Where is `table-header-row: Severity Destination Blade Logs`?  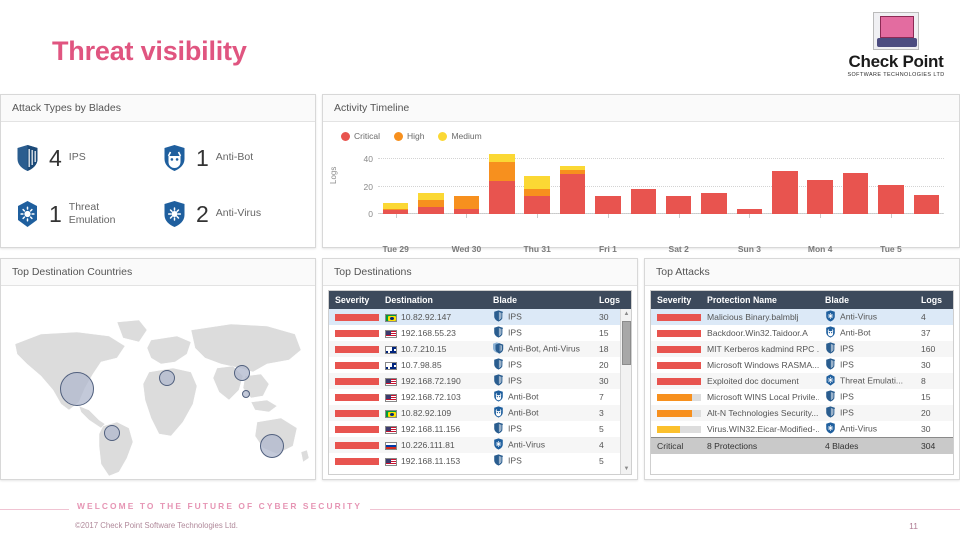 table-header-row: Severity Destination Blade Logs is located at coordinates (480, 300).